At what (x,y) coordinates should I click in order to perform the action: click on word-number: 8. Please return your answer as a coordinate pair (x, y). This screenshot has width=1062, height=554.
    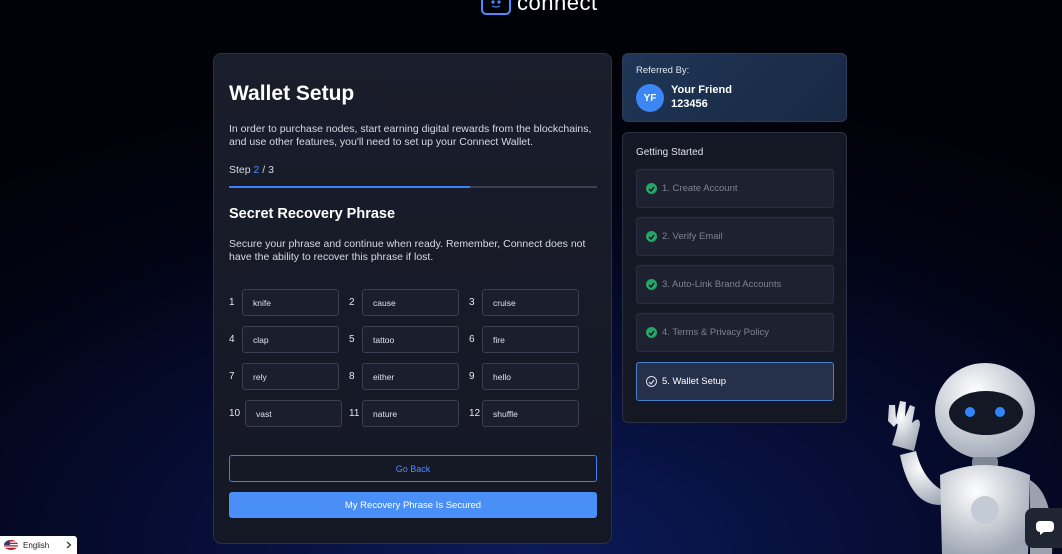
    Looking at the image, I should click on (352, 376).